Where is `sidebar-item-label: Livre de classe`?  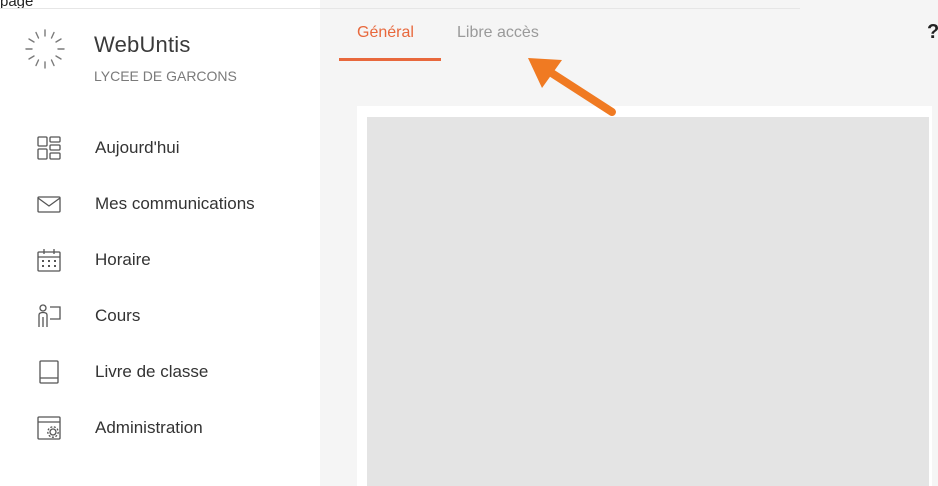 sidebar-item-label: Livre de classe is located at coordinates (152, 371).